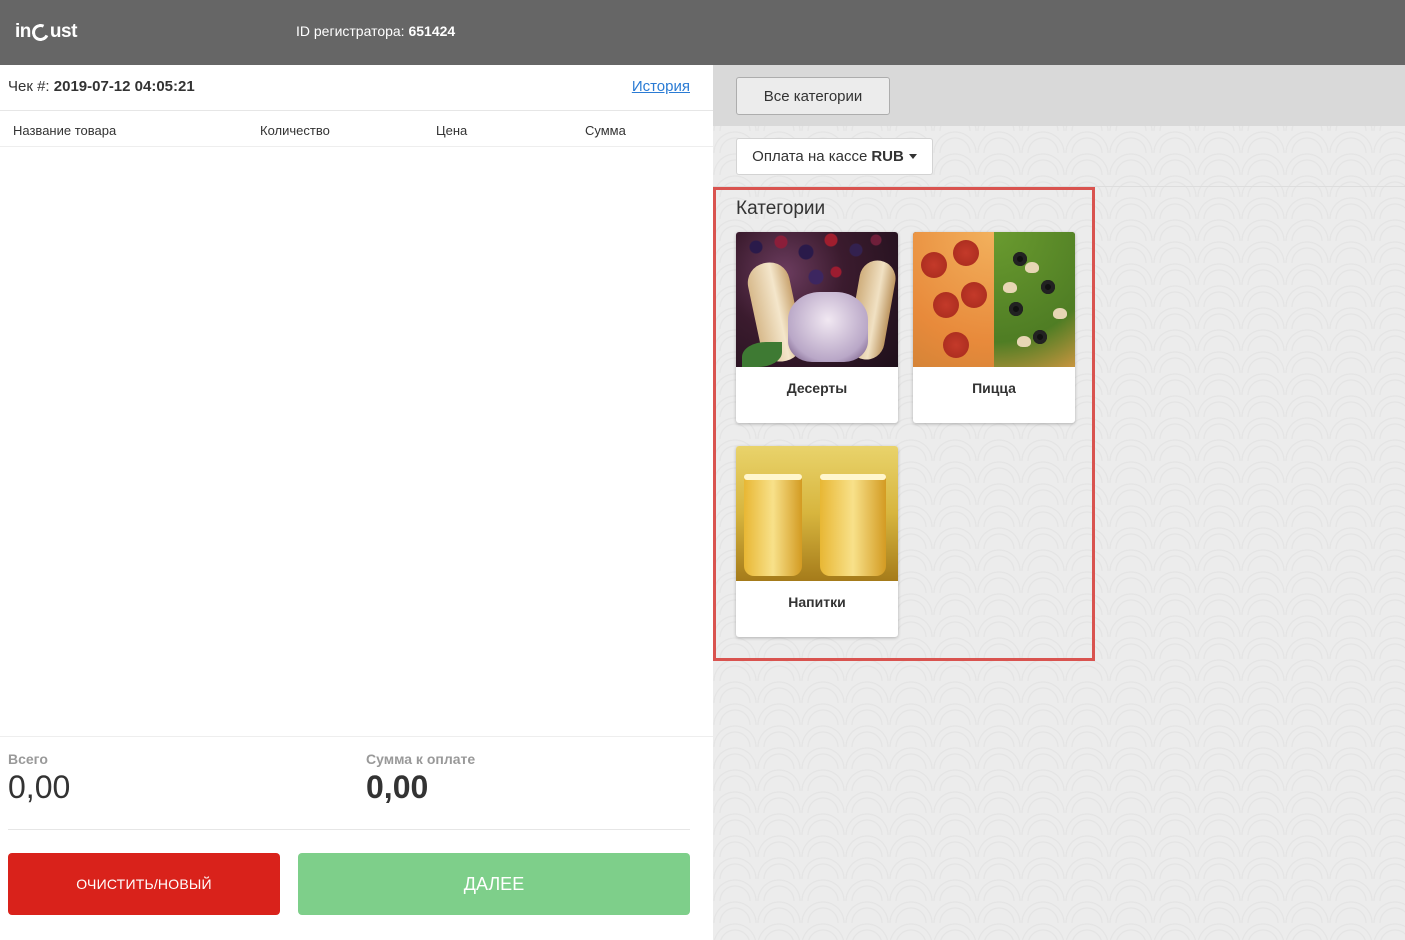  I want to click on next-button: ДАЛЕЕ, so click(494, 884).